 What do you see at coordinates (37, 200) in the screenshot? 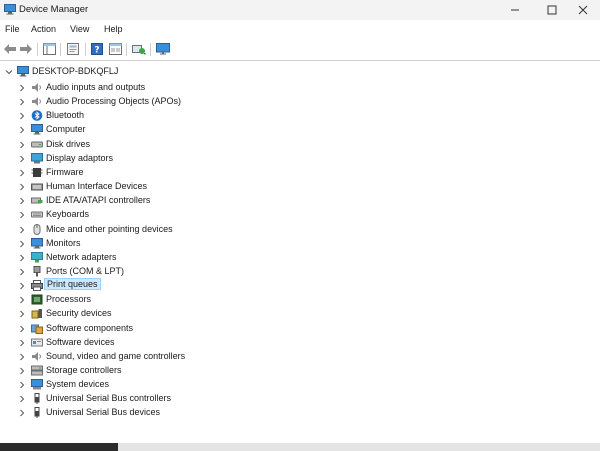
I see `ide-icon` at bounding box center [37, 200].